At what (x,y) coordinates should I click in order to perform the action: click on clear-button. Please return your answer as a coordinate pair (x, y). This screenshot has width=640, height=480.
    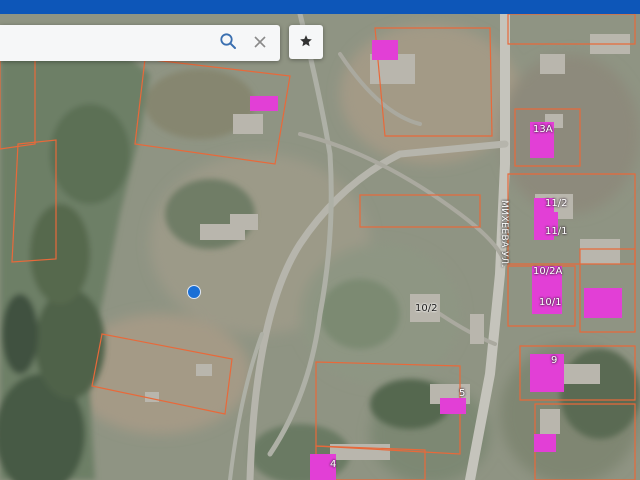
    Looking at the image, I should click on (260, 43).